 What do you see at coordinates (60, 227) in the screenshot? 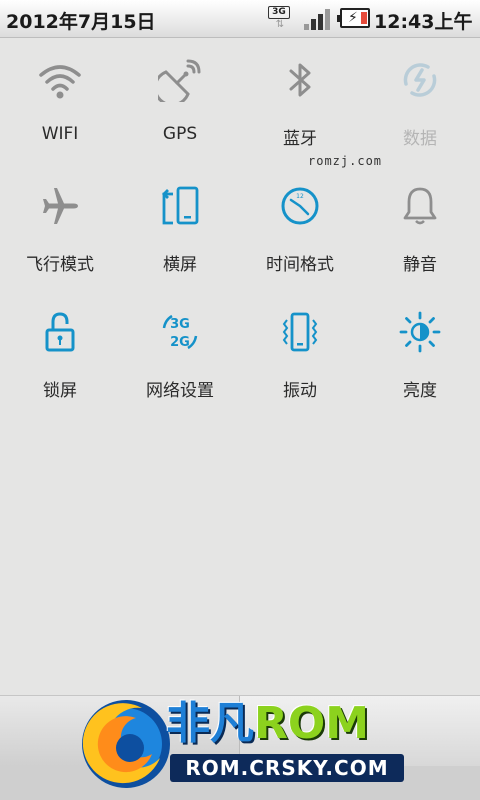
I see `toggle-airplane-mode: 飞行模式` at bounding box center [60, 227].